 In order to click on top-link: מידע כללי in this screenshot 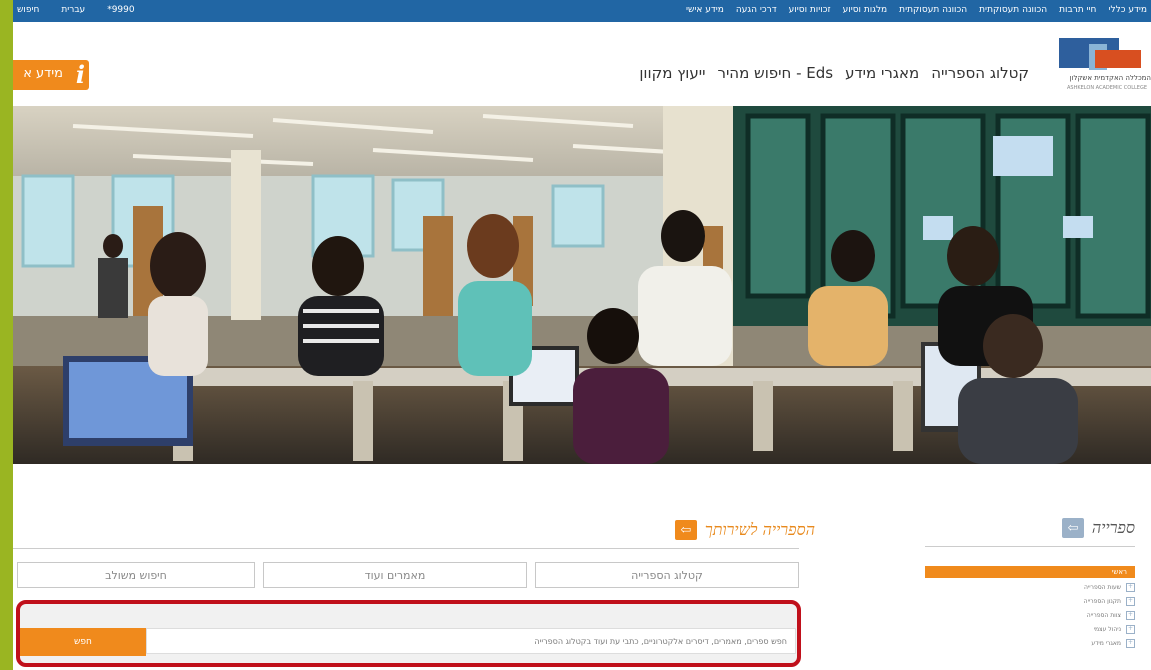, I will do `click(1127, 10)`.